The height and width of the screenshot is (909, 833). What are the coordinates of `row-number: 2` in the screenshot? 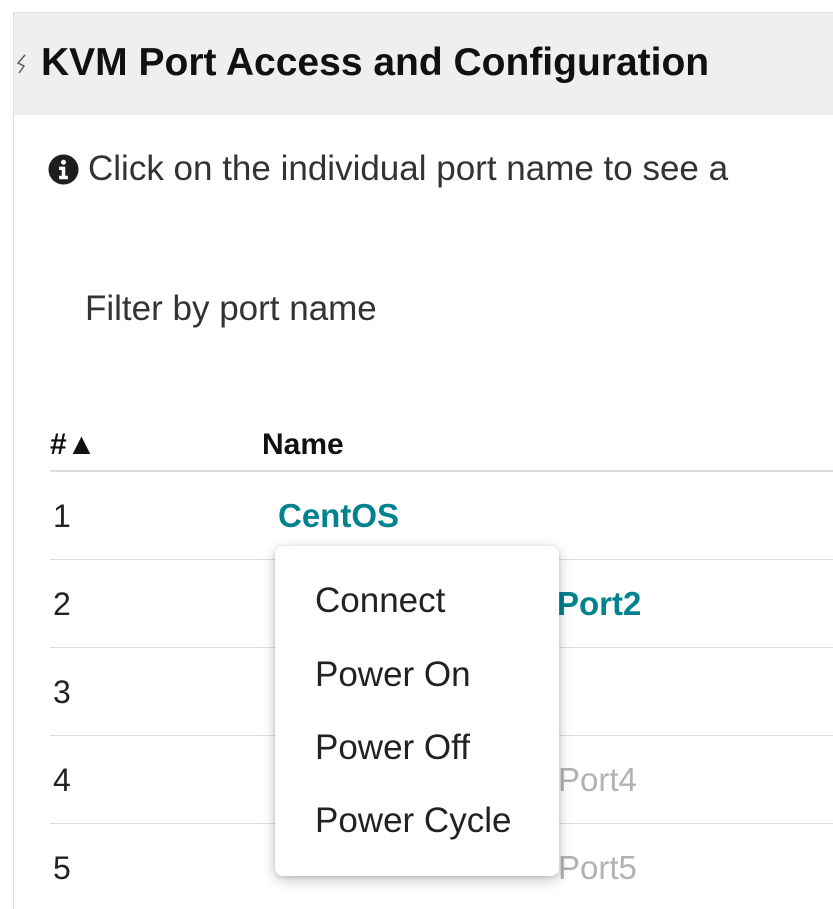 It's located at (62, 604).